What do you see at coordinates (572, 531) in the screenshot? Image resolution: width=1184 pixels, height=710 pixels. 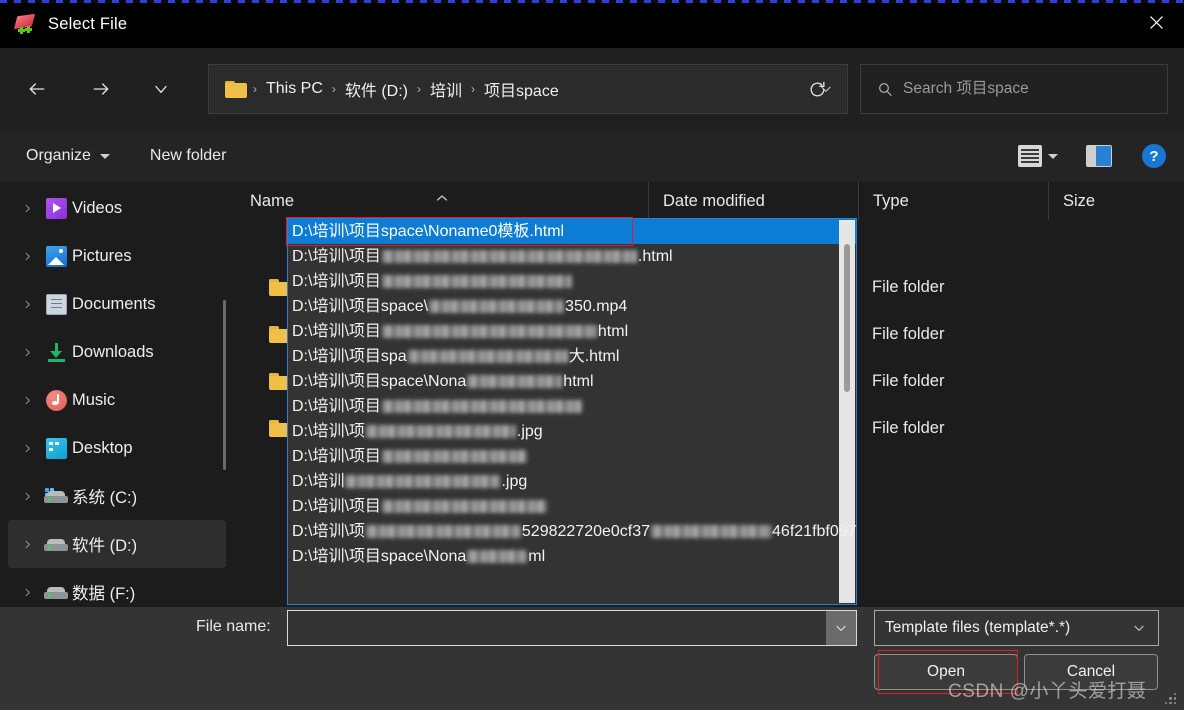 I see `autocomplete-item: D:\培训\项 529822720e0cf37 46f21fbf097da` at bounding box center [572, 531].